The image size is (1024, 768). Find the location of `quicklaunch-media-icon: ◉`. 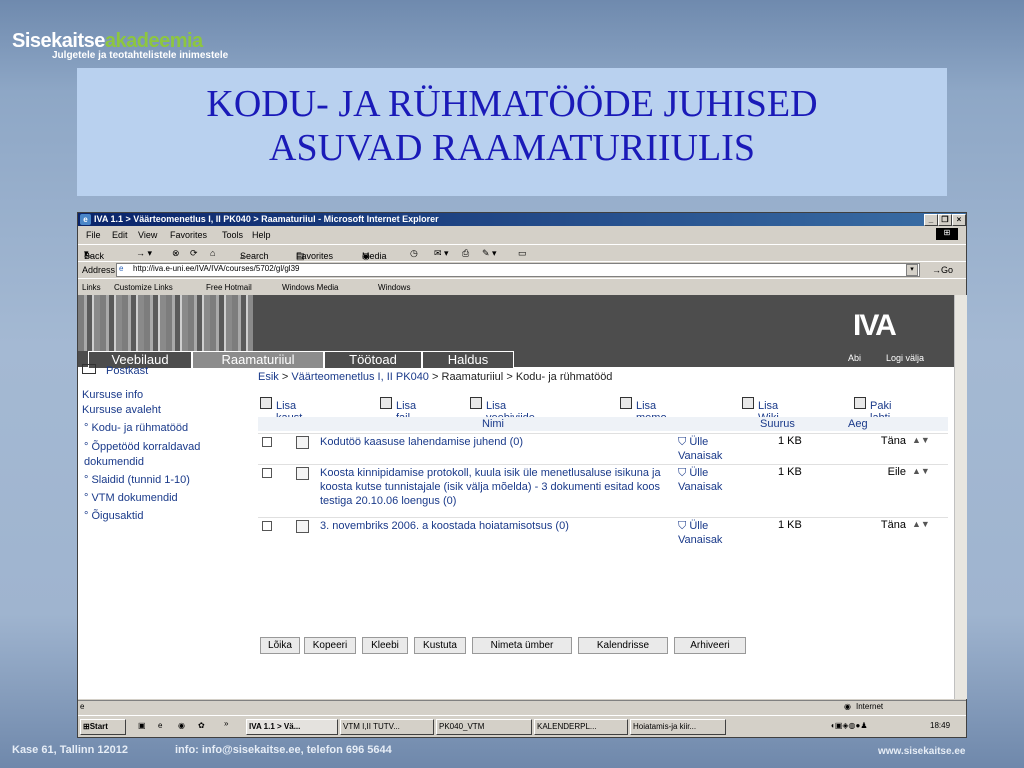

quicklaunch-media-icon: ◉ is located at coordinates (181, 725).